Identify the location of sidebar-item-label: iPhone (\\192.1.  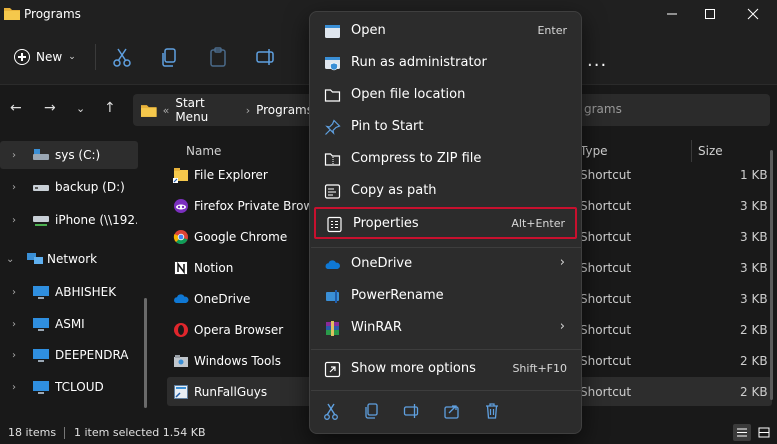
(96, 220).